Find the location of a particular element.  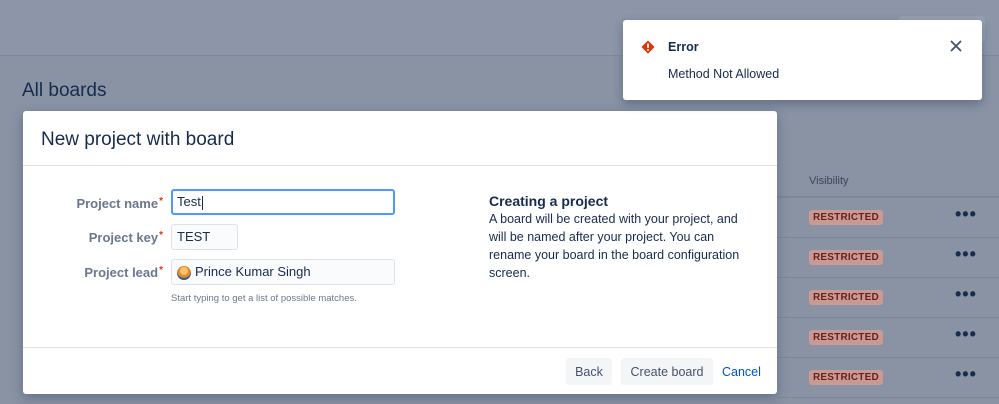

dialog-footer: Back Create board Cancel is located at coordinates (400, 370).